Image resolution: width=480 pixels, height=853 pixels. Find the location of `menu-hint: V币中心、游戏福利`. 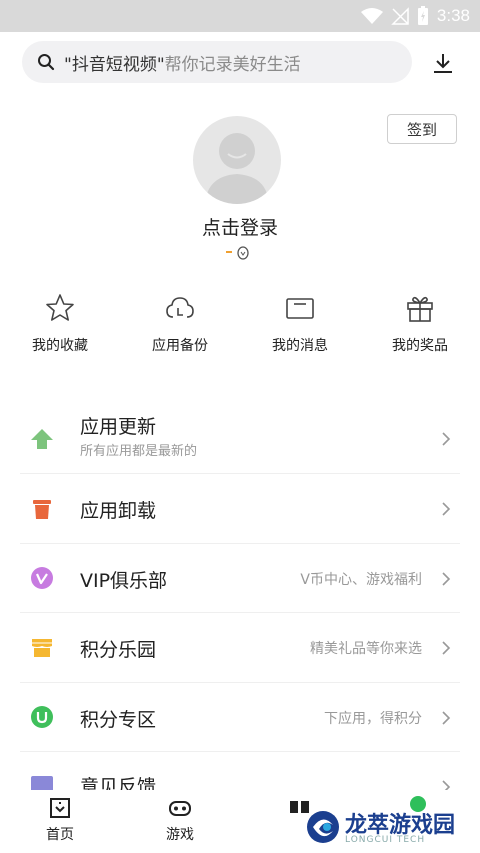

menu-hint: V币中心、游戏福利 is located at coordinates (361, 580).